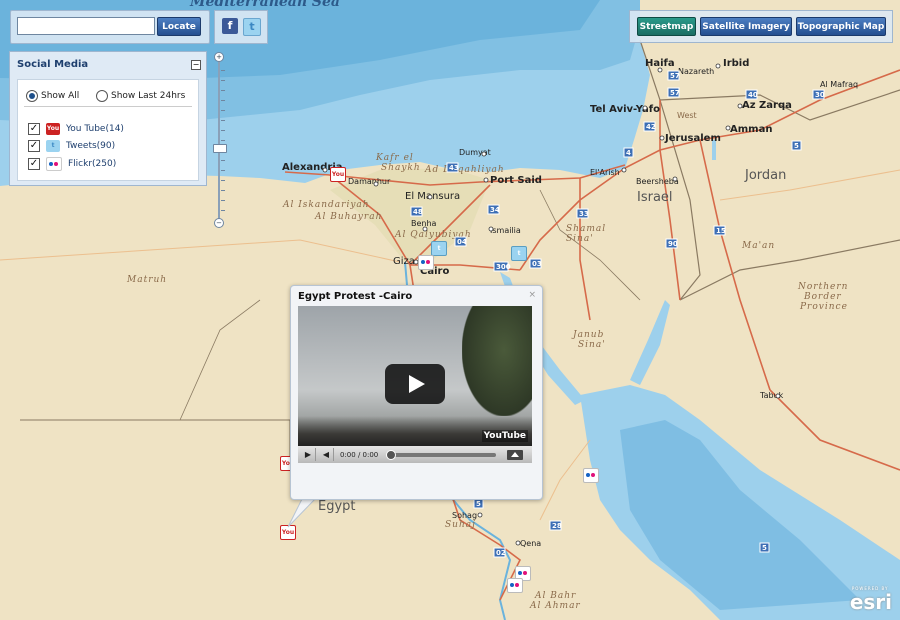  Describe the element at coordinates (441, 454) in the screenshot. I see `seek-bar` at that location.